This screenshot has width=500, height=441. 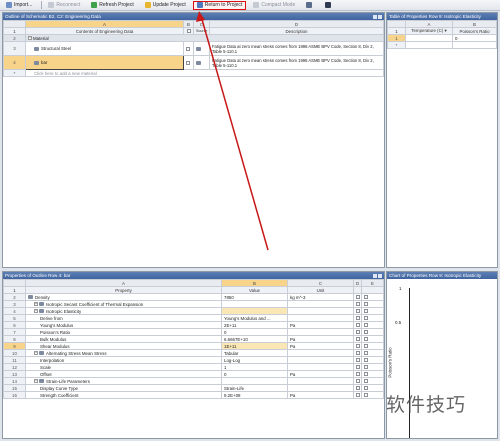 What do you see at coordinates (123, 367) in the screenshot?
I see `property-name-cell: Scale` at bounding box center [123, 367].